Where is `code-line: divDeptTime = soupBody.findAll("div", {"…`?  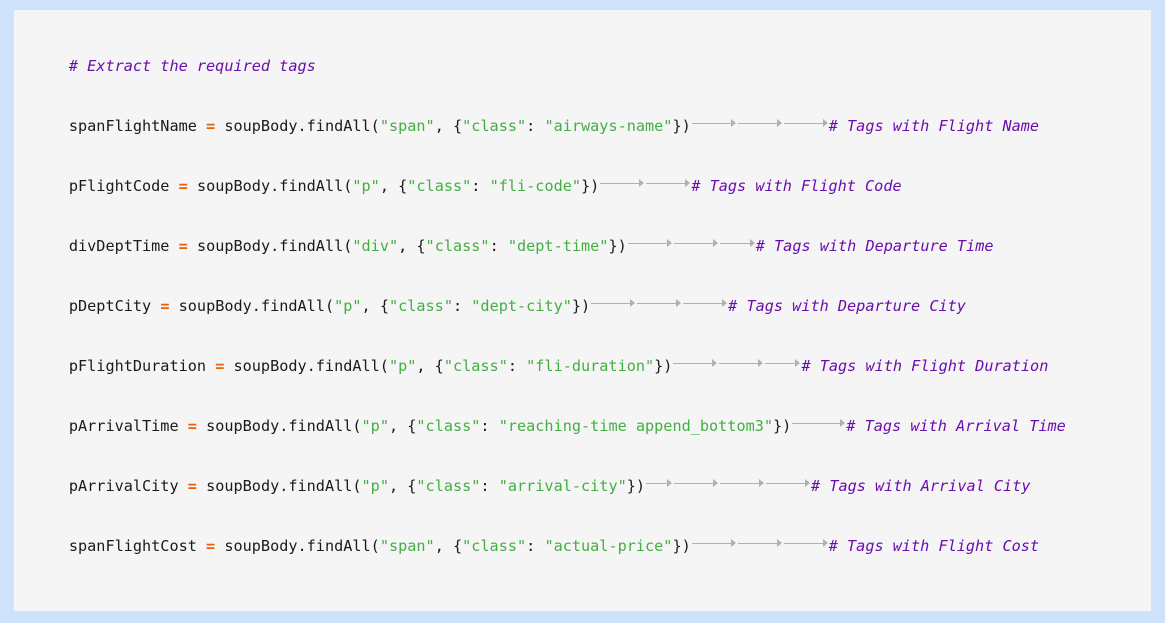
code-line: divDeptTime = soupBody.findAll("div", {"… is located at coordinates (531, 246).